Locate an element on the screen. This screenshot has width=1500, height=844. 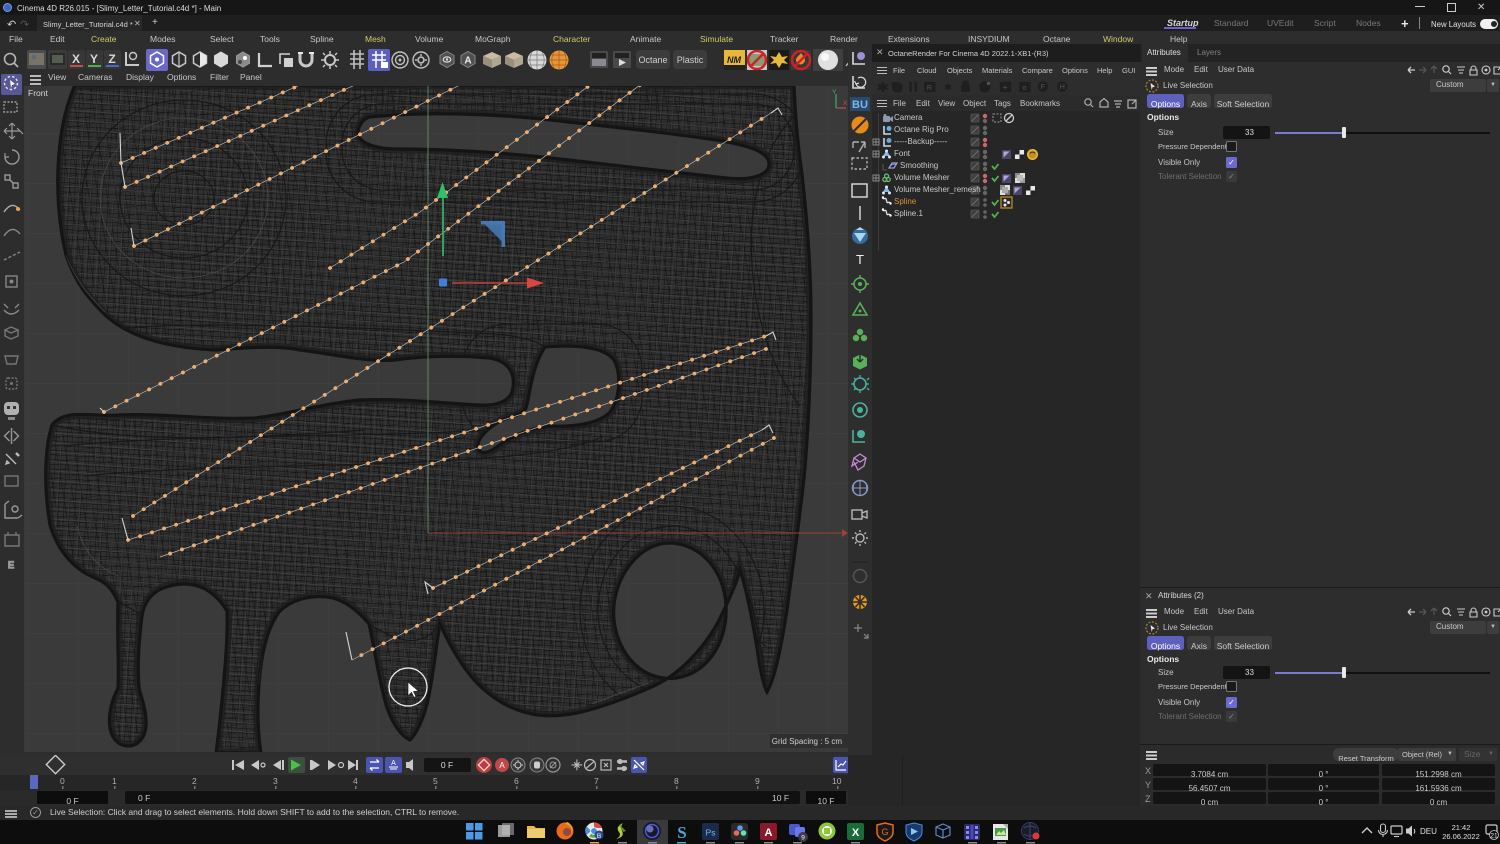
svg-text: E is located at coordinates (11, 565).